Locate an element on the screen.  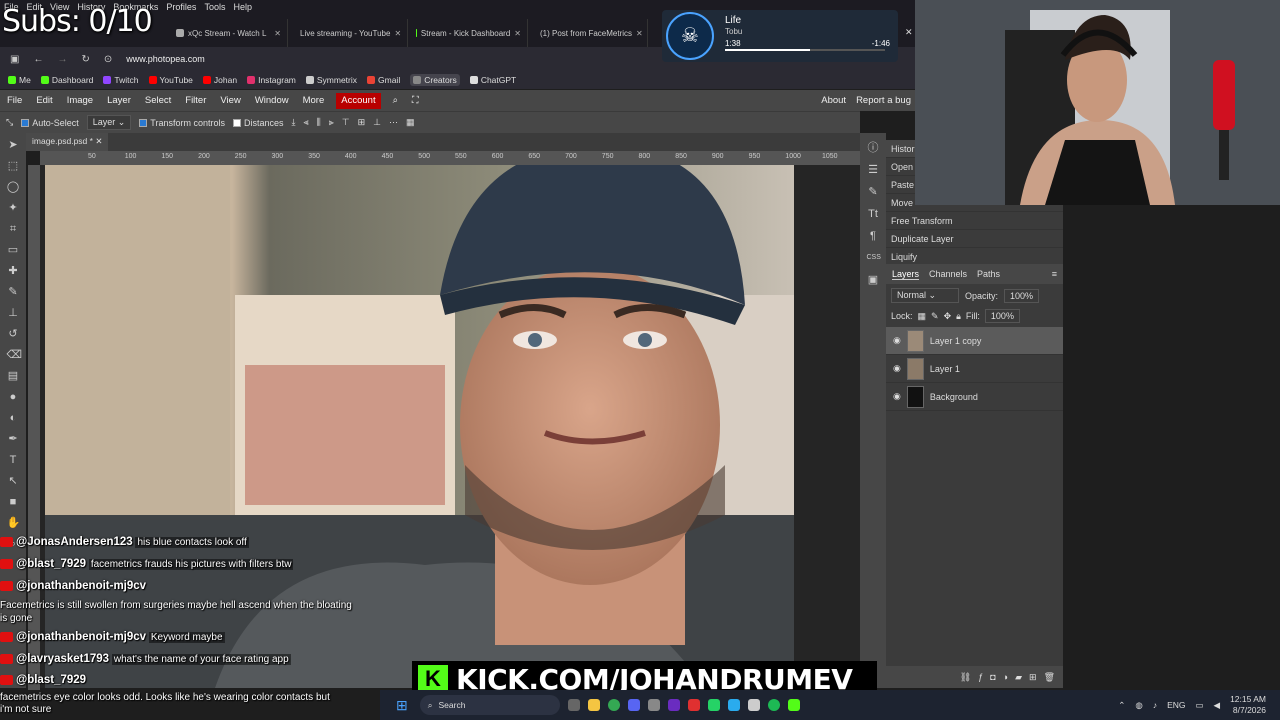
discord-icon is located at coordinates (633, 705).